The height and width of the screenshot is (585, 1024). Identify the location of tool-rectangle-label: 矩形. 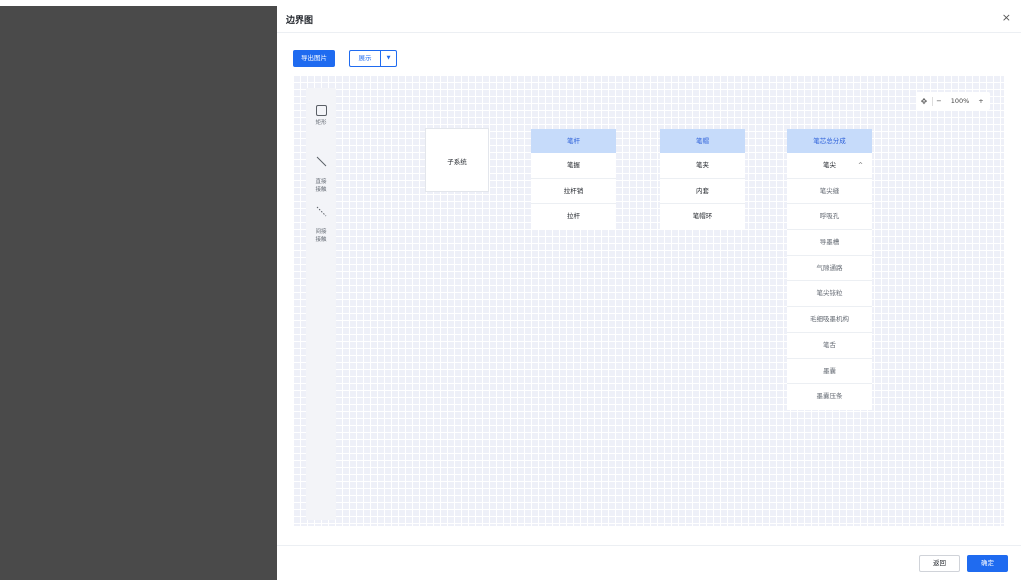
(321, 123).